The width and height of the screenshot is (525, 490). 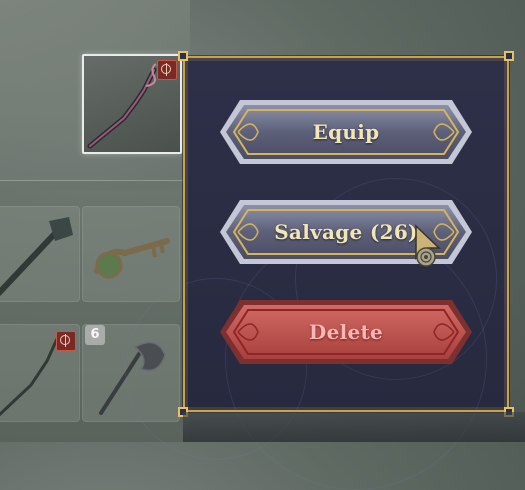 What do you see at coordinates (428, 245) in the screenshot?
I see `cursor-icon` at bounding box center [428, 245].